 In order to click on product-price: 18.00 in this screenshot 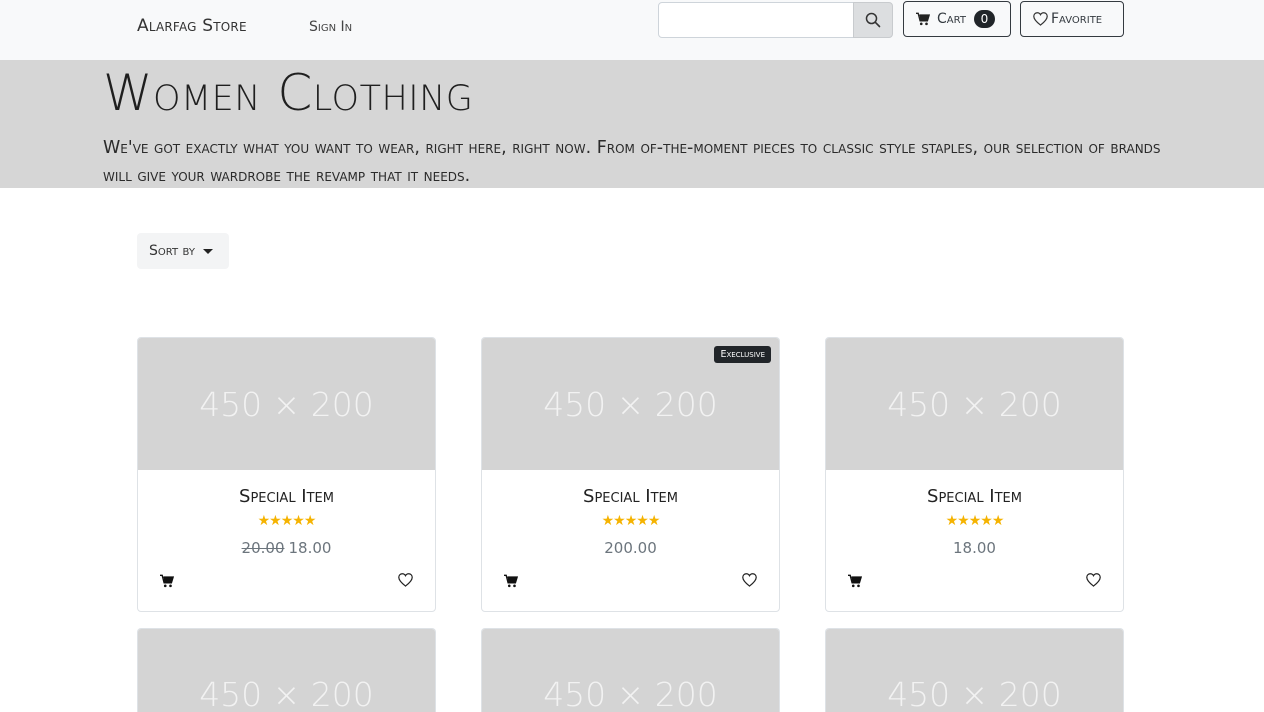, I will do `click(974, 548)`.